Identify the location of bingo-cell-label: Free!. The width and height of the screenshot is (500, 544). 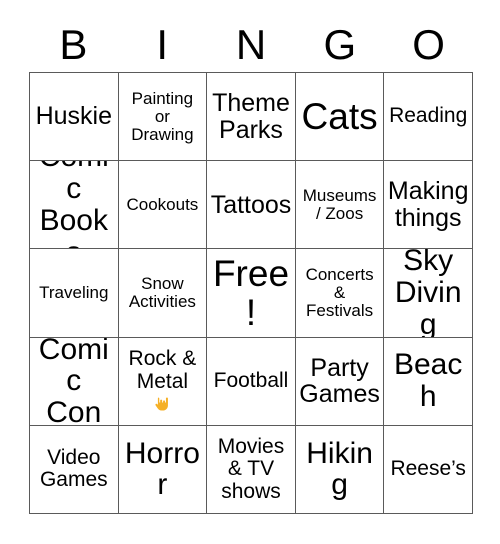
(251, 292).